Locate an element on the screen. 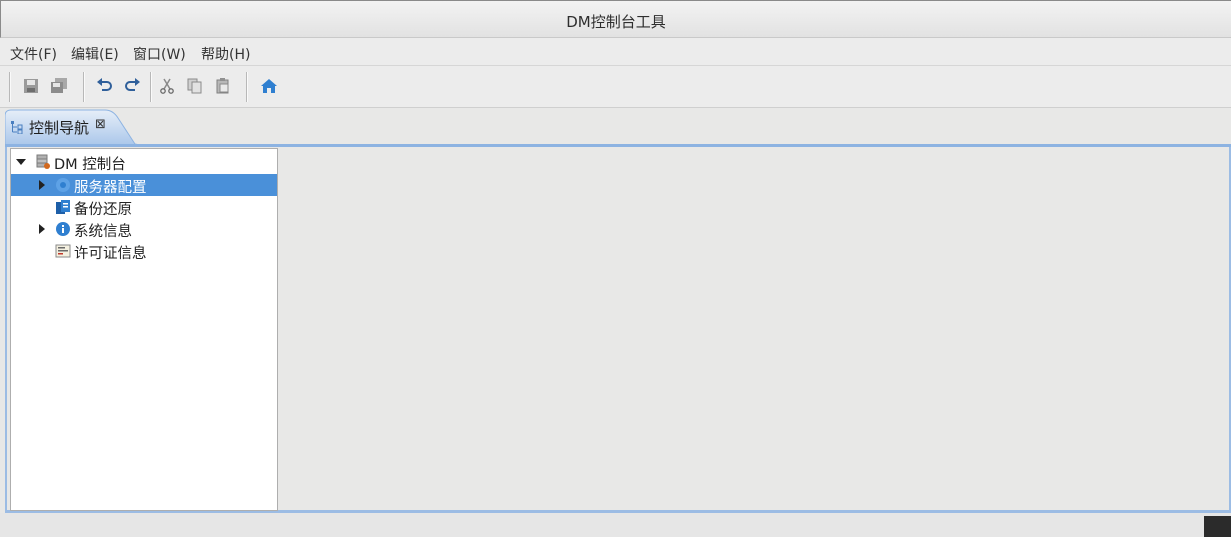  tab-control-navigation: 控制导航 ⊠ is located at coordinates (75, 127).